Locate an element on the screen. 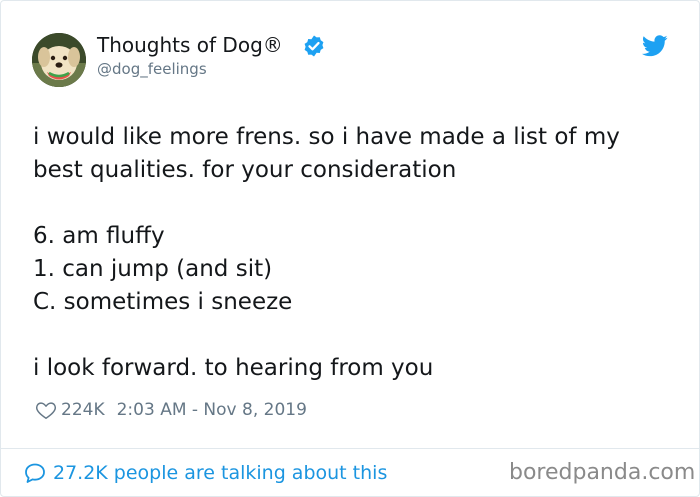 The height and width of the screenshot is (497, 700). talking-about-text: 27.2K people are talking about this is located at coordinates (220, 473).